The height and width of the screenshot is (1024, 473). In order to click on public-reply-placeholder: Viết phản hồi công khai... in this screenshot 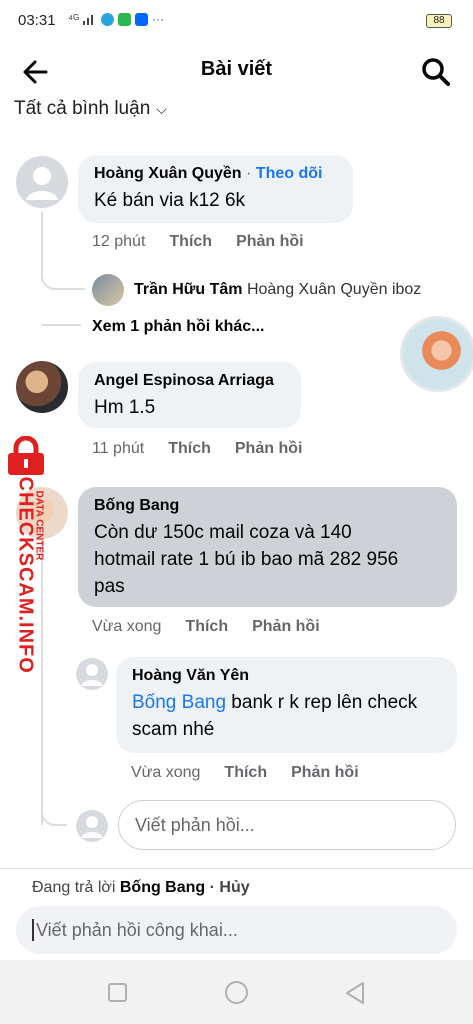, I will do `click(137, 929)`.